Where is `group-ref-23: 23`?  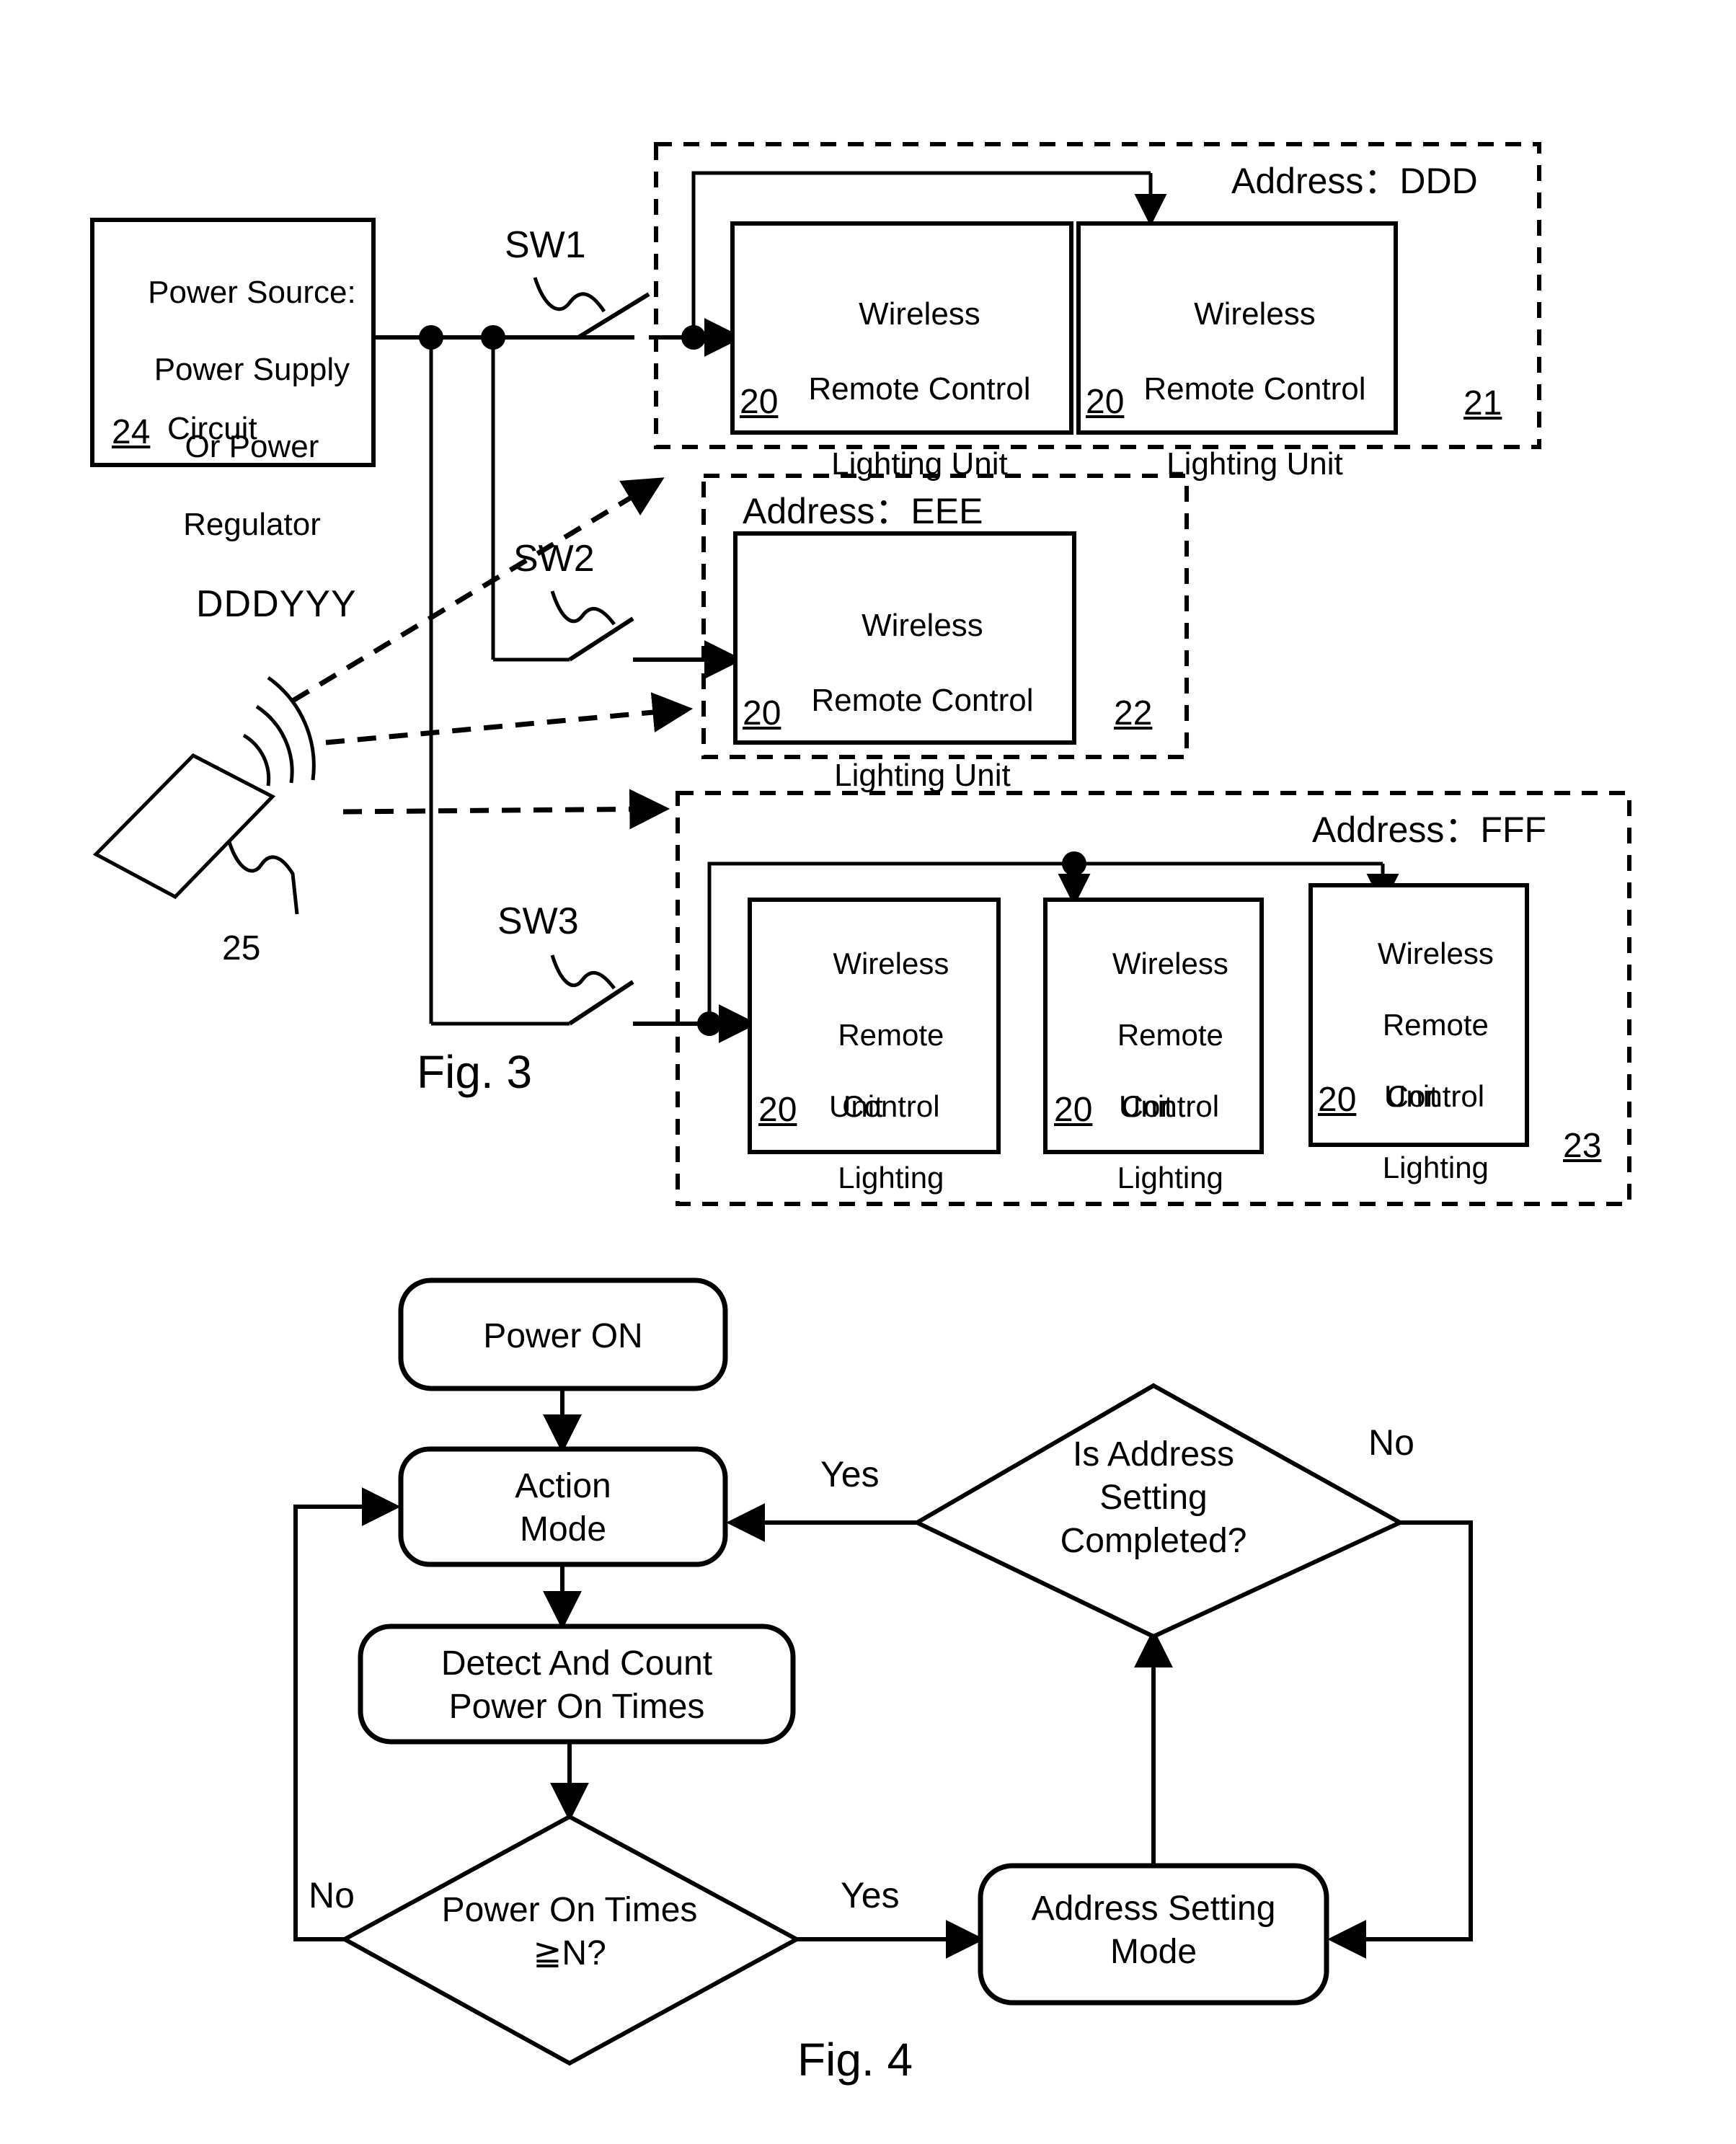
group-ref-23: 23 is located at coordinates (1583, 1146).